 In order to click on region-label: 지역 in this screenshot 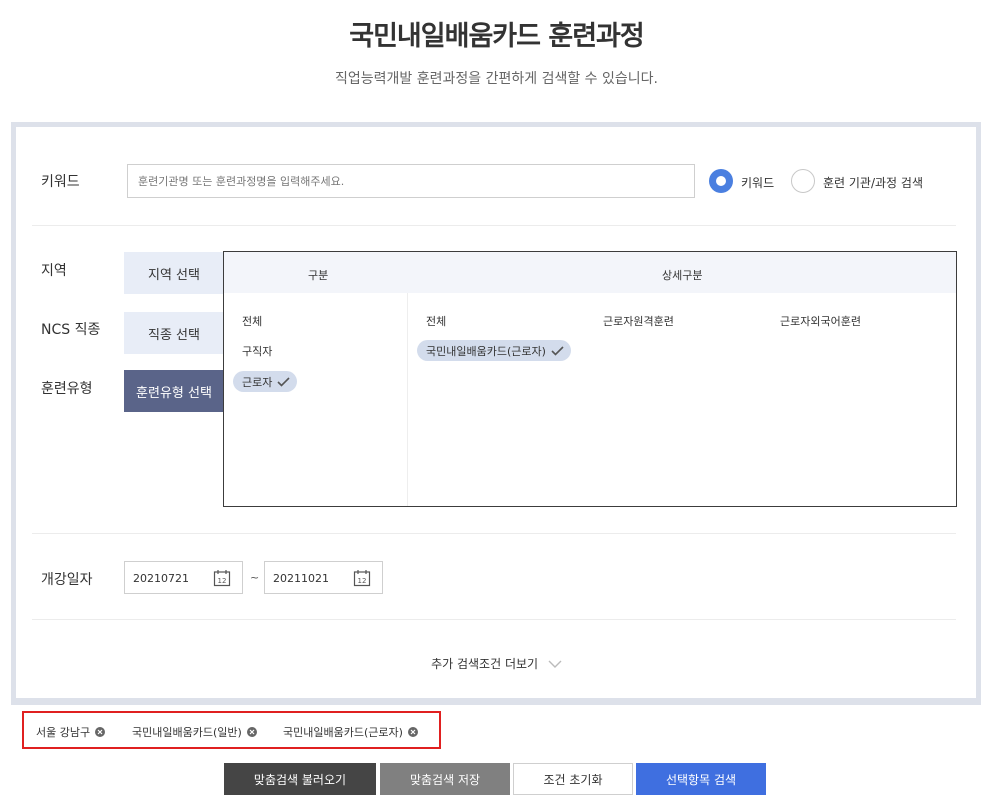, I will do `click(54, 271)`.